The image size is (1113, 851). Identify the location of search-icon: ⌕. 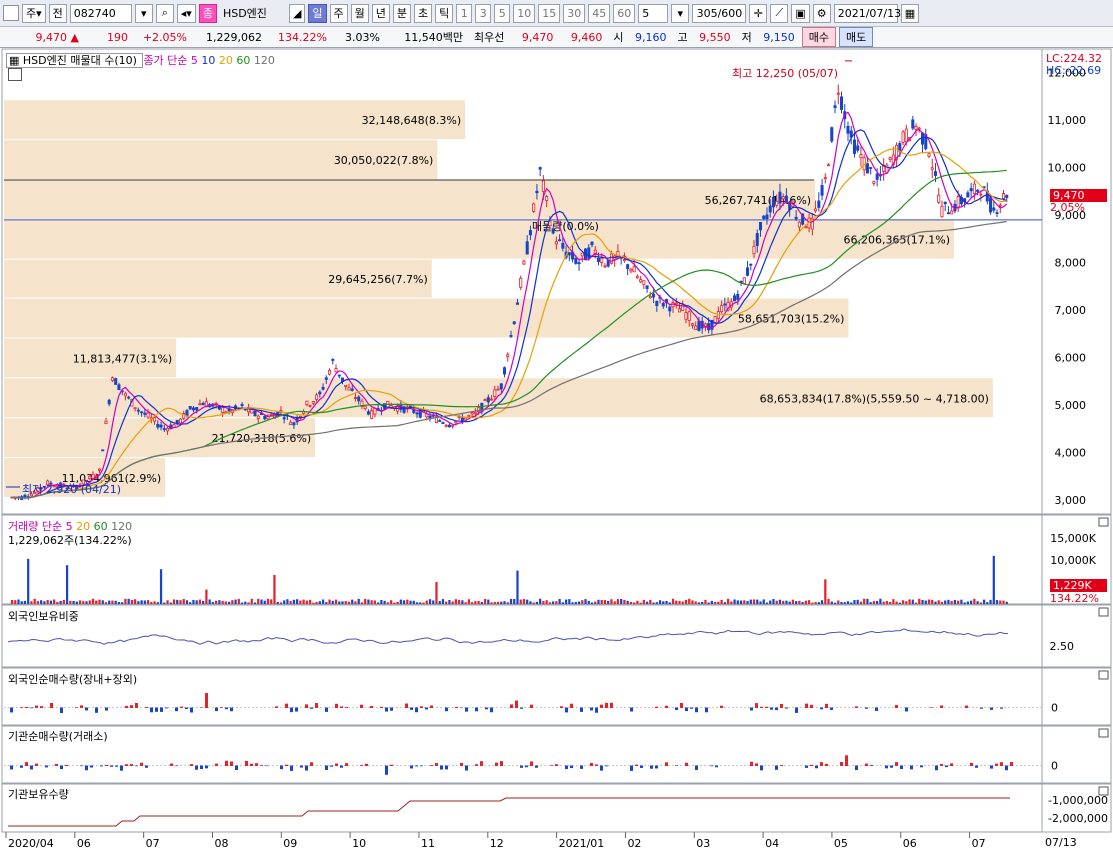
(164, 13).